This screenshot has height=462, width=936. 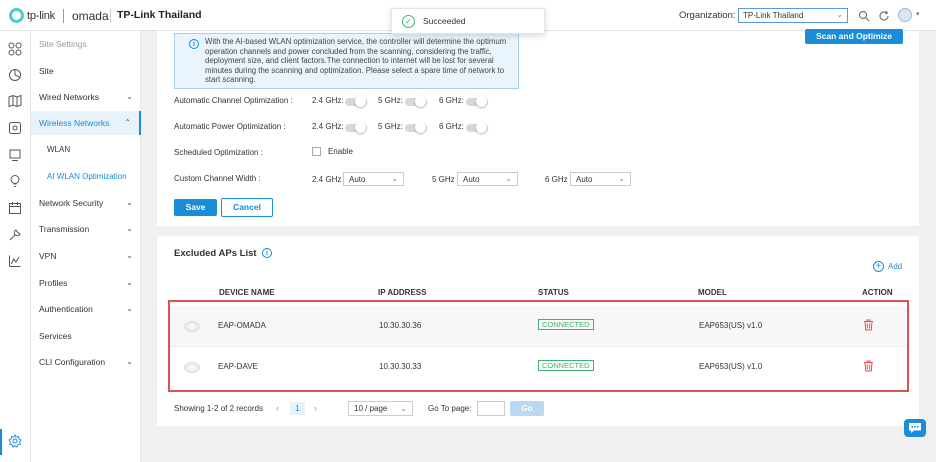 I want to click on channel-6ghz-toggle, so click(x=477, y=101).